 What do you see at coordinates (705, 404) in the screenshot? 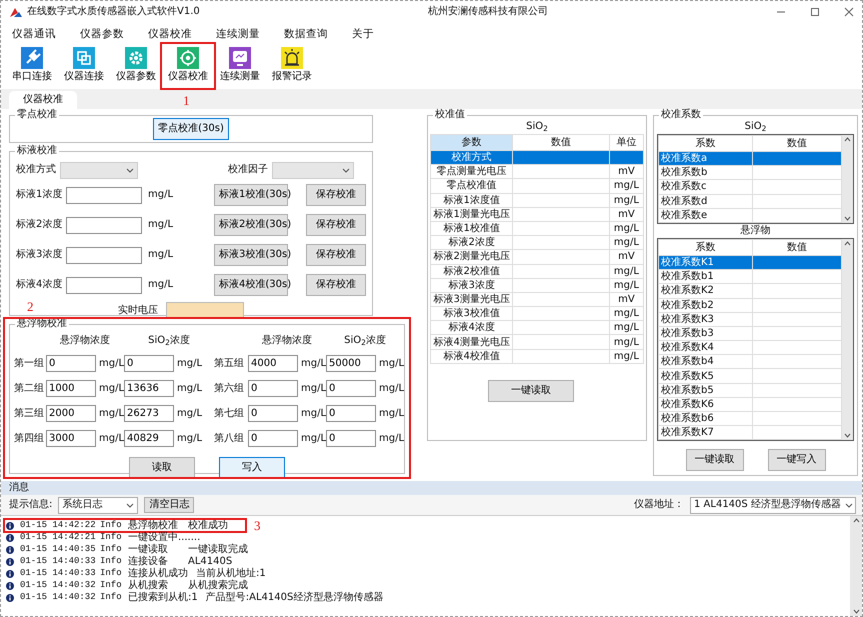
I see `table-cell: 校准系数K6` at bounding box center [705, 404].